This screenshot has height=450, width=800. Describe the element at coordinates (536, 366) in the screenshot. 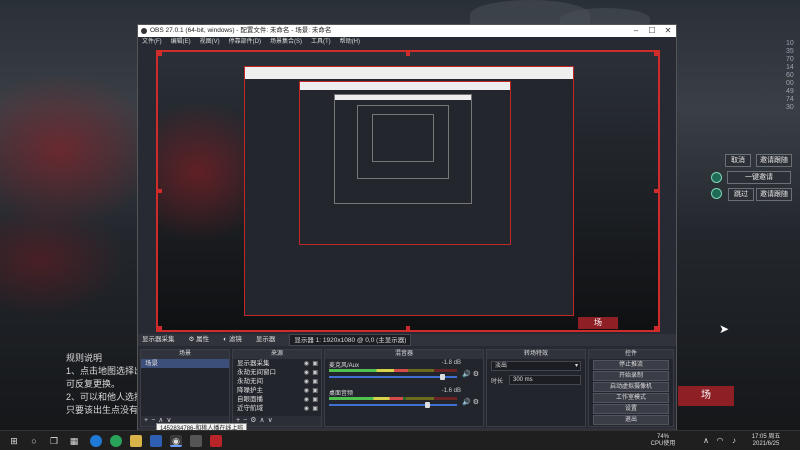

I see `transition-type-select: 淡出 ▾` at that location.